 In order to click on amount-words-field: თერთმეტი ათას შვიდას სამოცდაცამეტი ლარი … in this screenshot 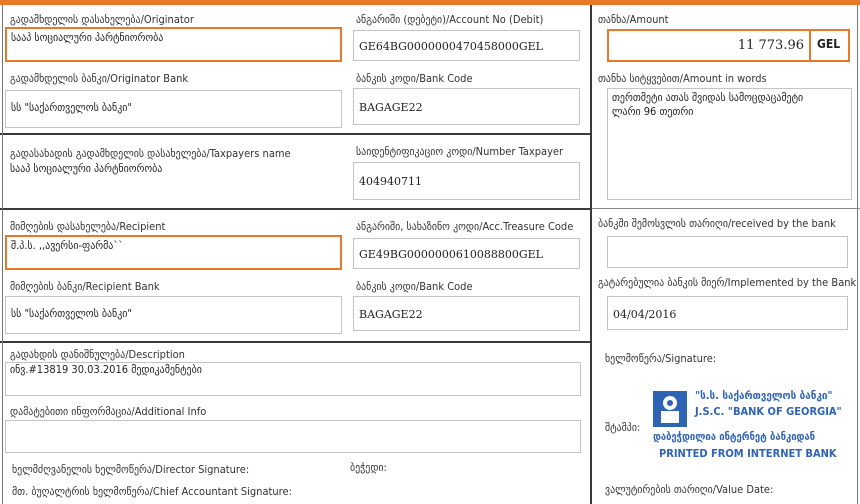, I will do `click(729, 144)`.